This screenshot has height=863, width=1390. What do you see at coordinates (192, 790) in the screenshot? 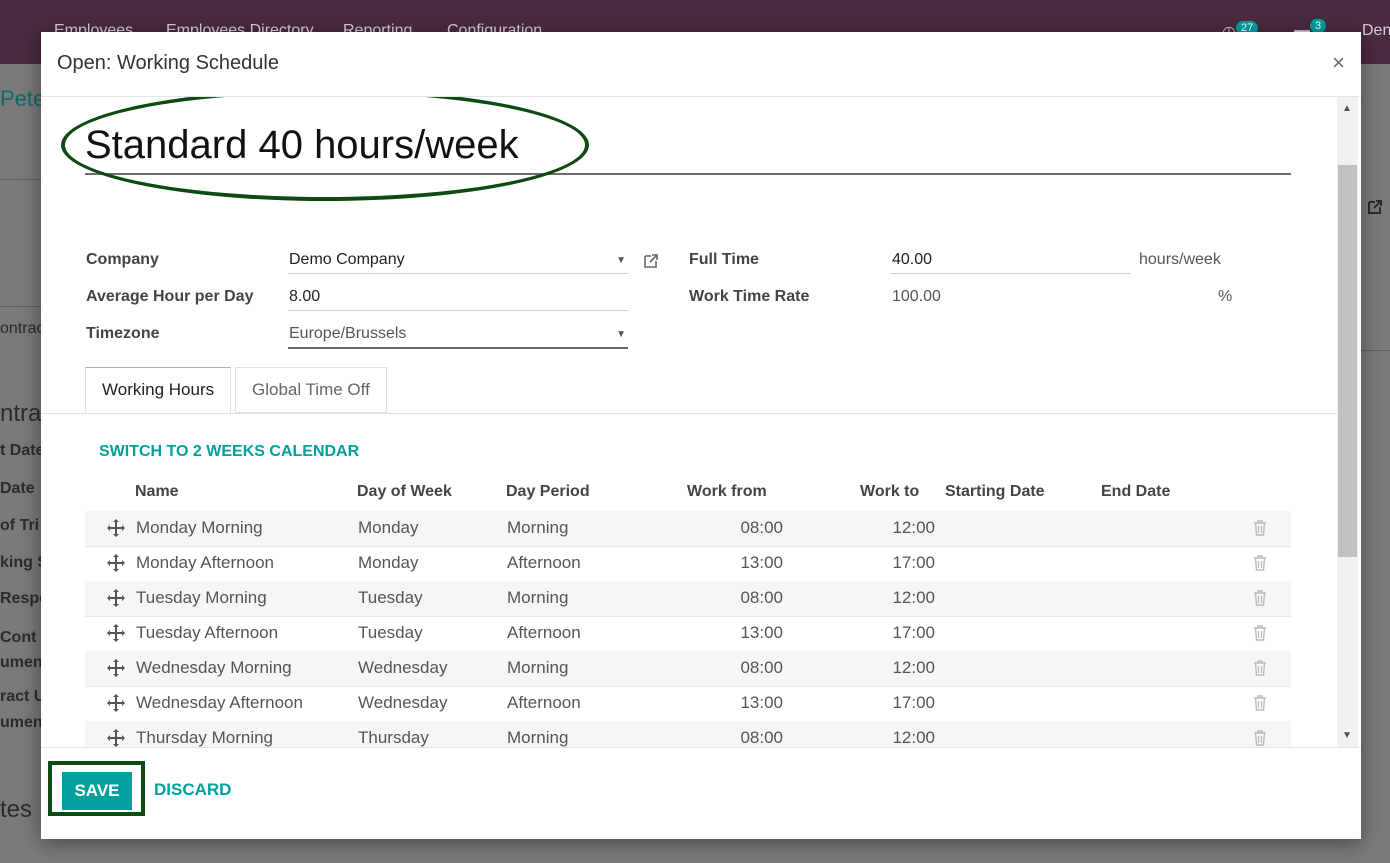
I see `discard-button: DISCARD` at bounding box center [192, 790].